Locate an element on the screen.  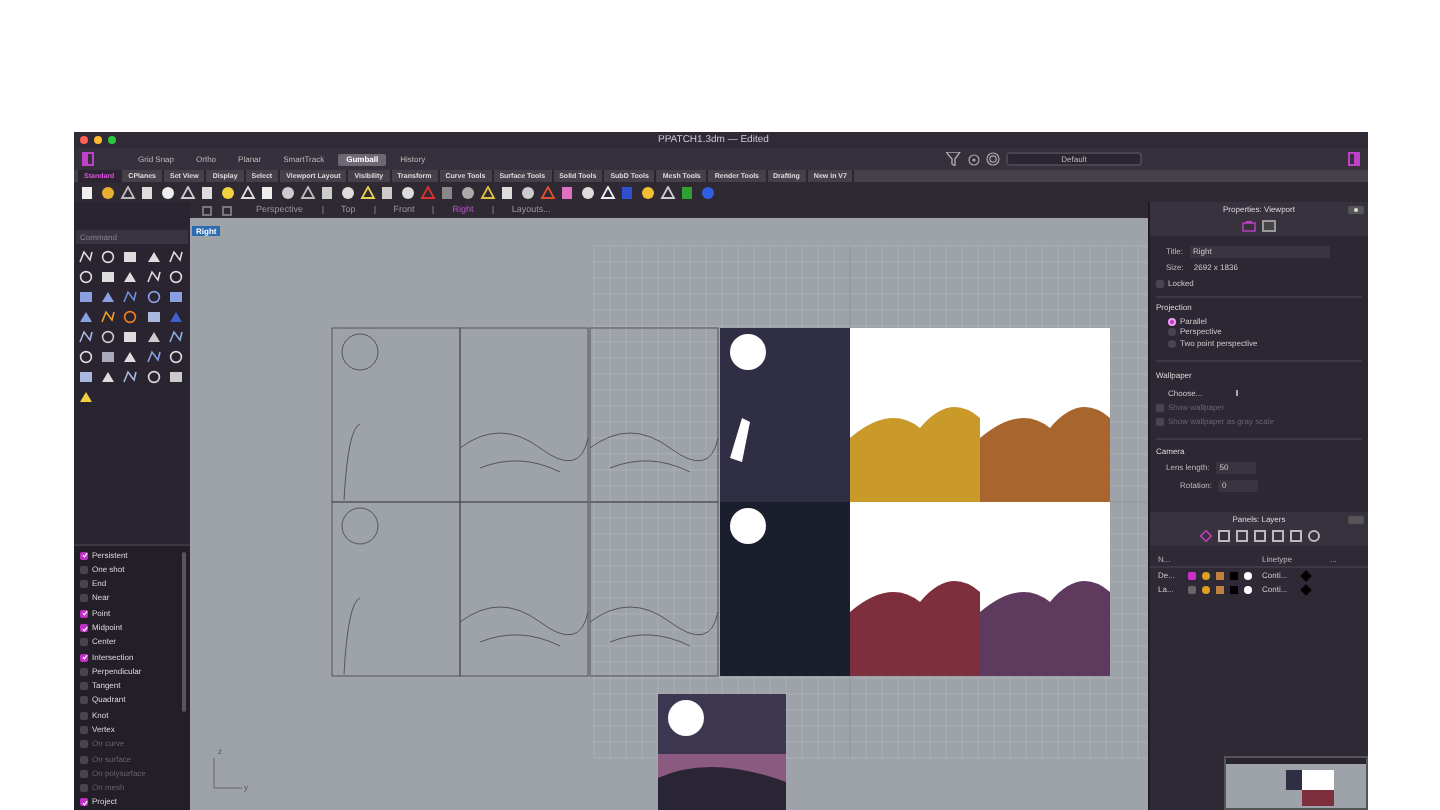
axis-icon is located at coordinates (228, 773).